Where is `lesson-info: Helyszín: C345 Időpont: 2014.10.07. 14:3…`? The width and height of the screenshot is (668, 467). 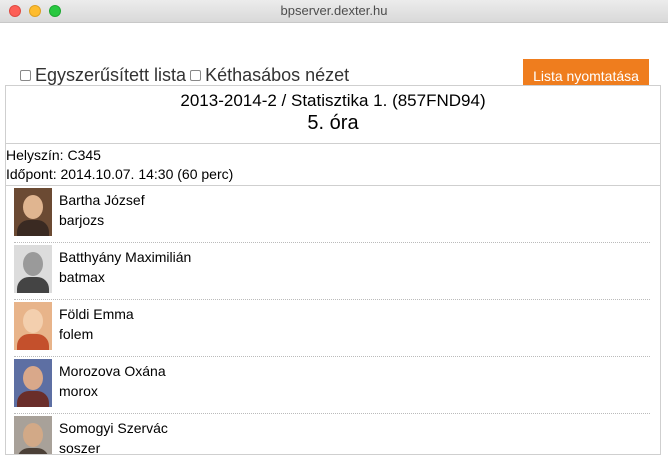 lesson-info: Helyszín: C345 Időpont: 2014.10.07. 14:3… is located at coordinates (333, 165).